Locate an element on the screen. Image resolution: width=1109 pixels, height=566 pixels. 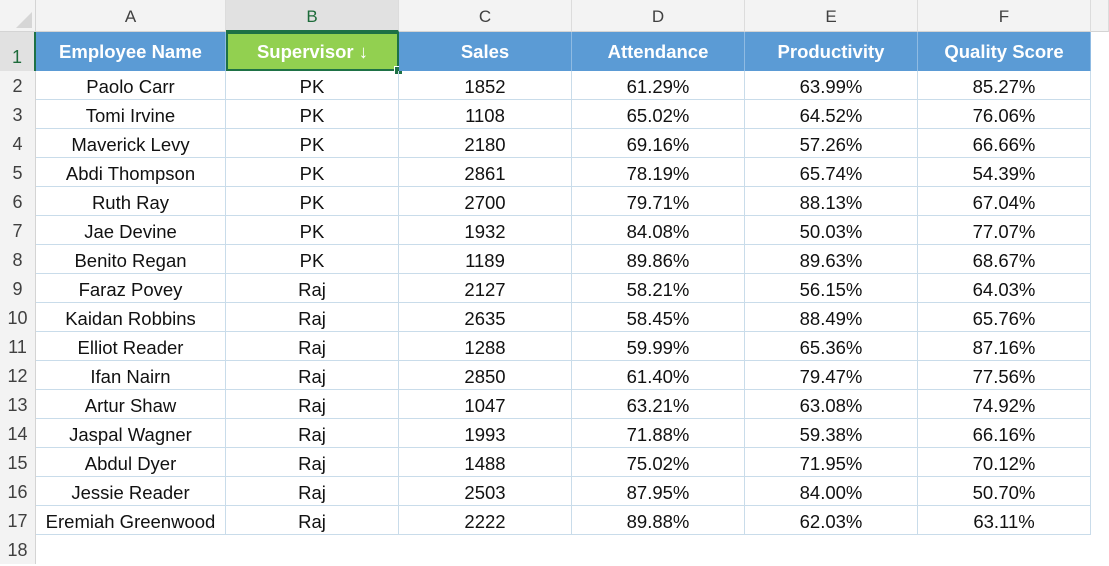
header-cell-c: Sales is located at coordinates (485, 51).